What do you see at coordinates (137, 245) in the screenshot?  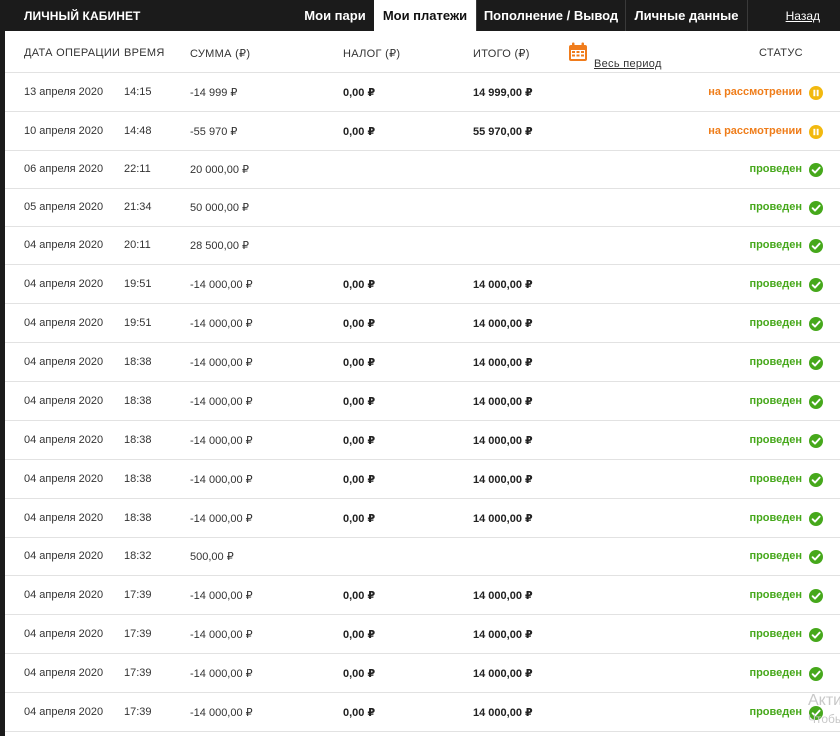 I see `cell-time: 20:11` at bounding box center [137, 245].